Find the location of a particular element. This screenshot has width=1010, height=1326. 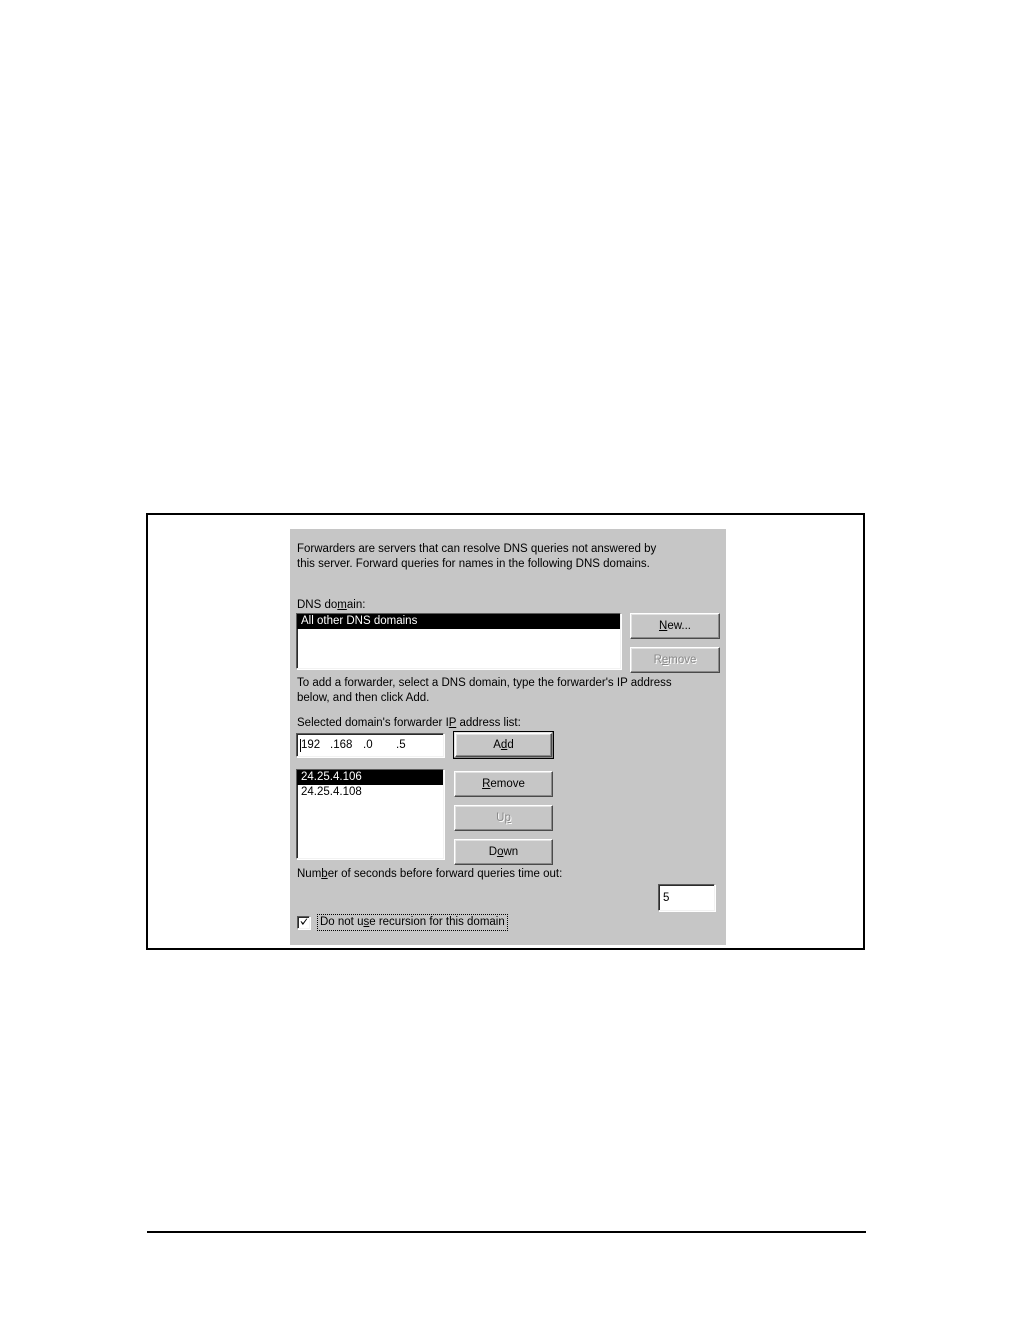

up-button-accel: p is located at coordinates (507, 818).